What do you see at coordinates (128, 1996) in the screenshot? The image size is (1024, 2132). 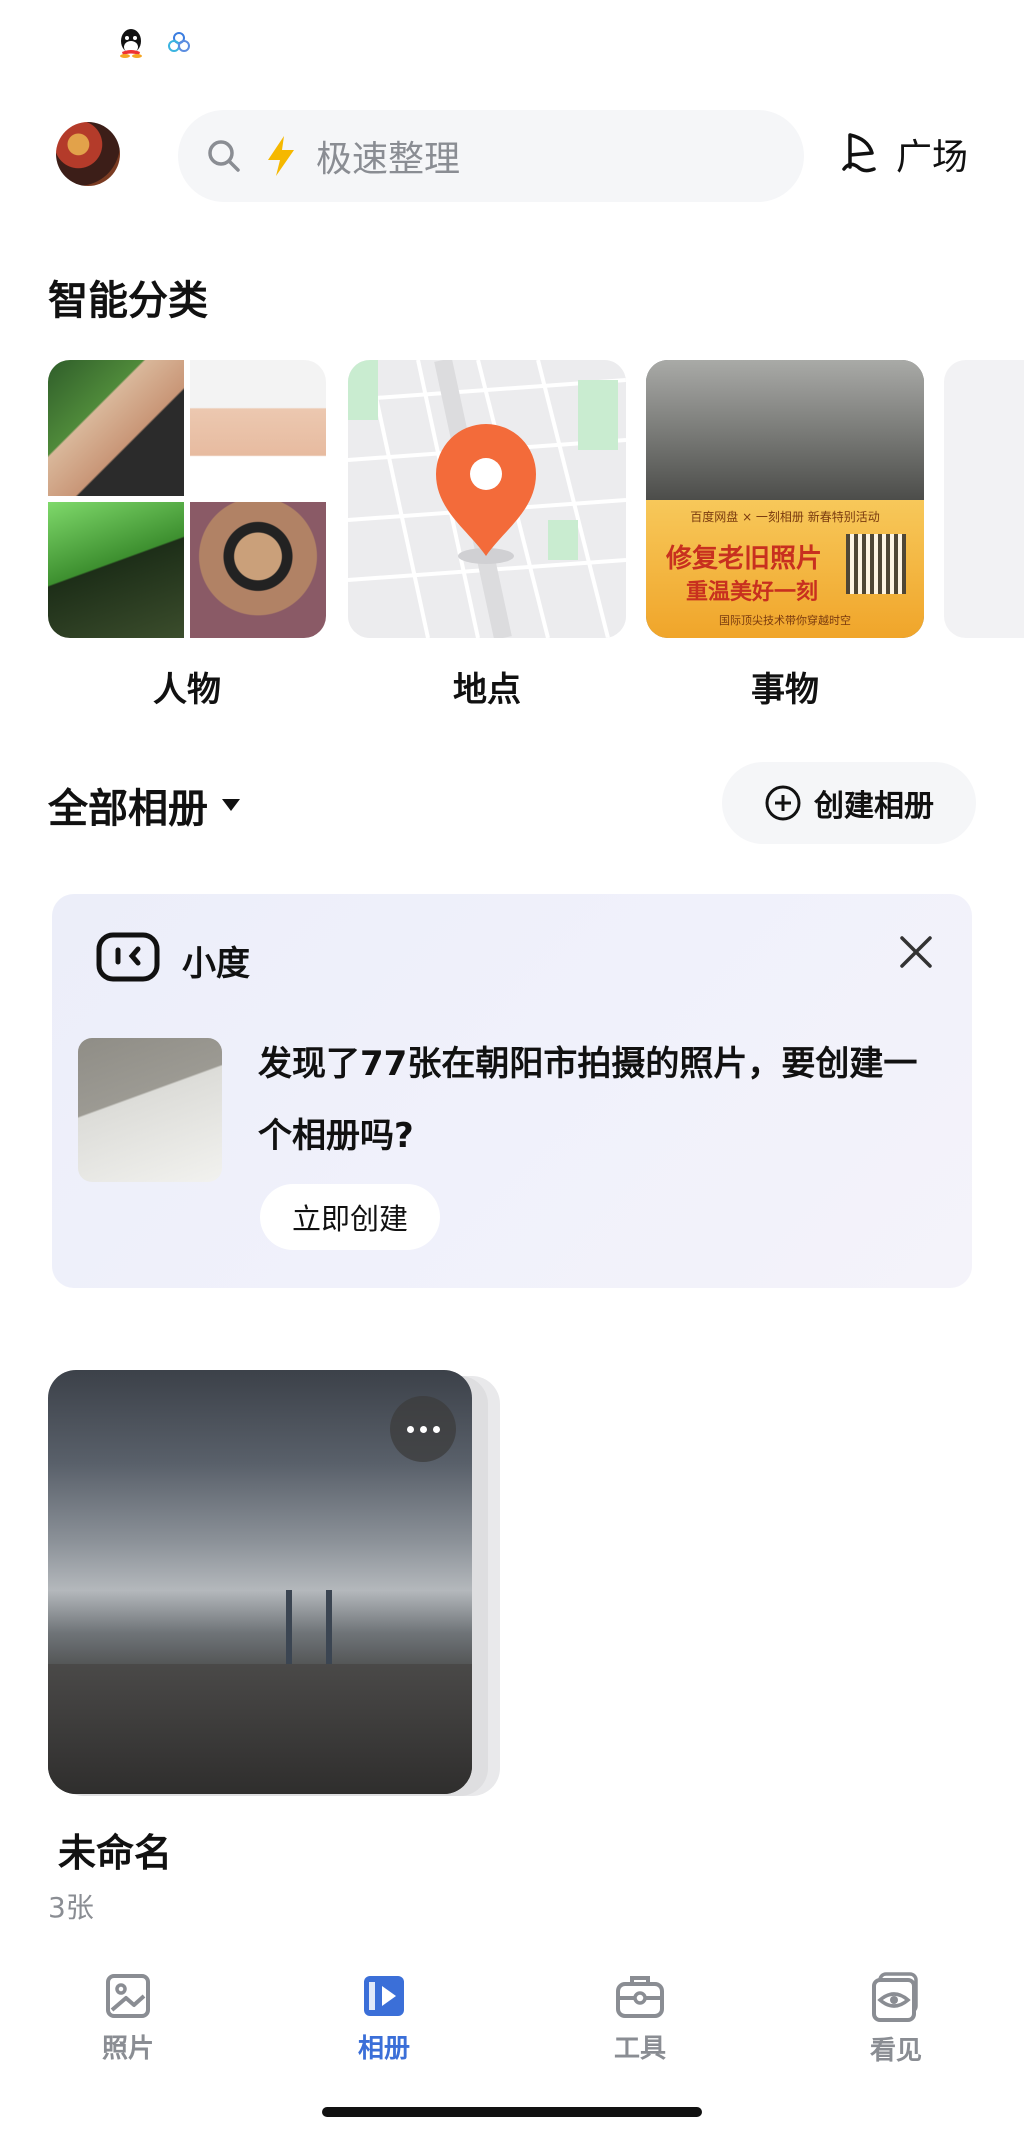 I see `photo-icon` at bounding box center [128, 1996].